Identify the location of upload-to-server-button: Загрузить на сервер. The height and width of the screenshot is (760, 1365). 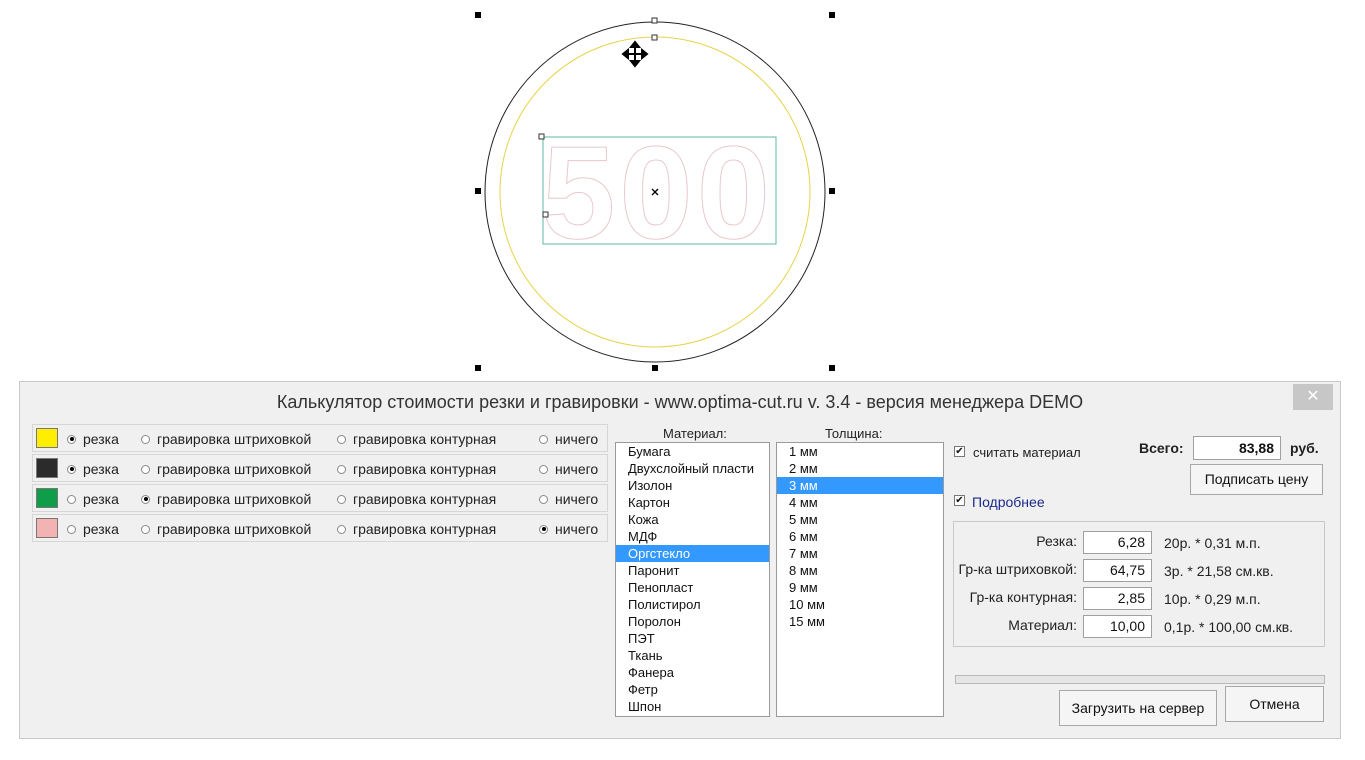
(1138, 708).